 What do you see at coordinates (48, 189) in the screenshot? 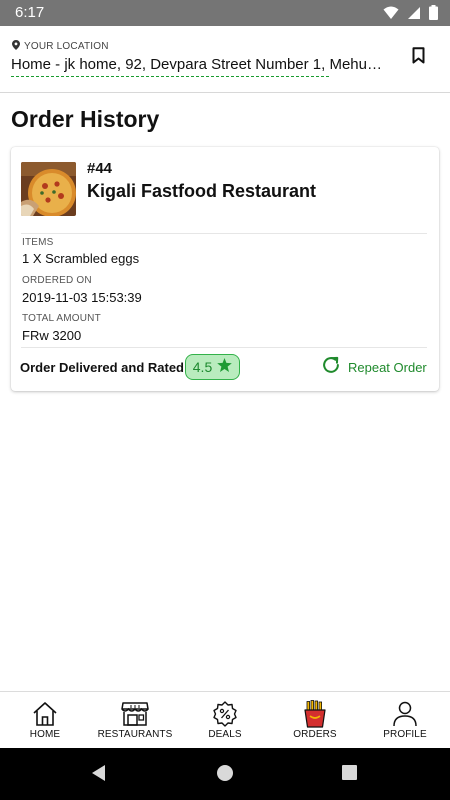
I see `restaurant-thumbnail` at bounding box center [48, 189].